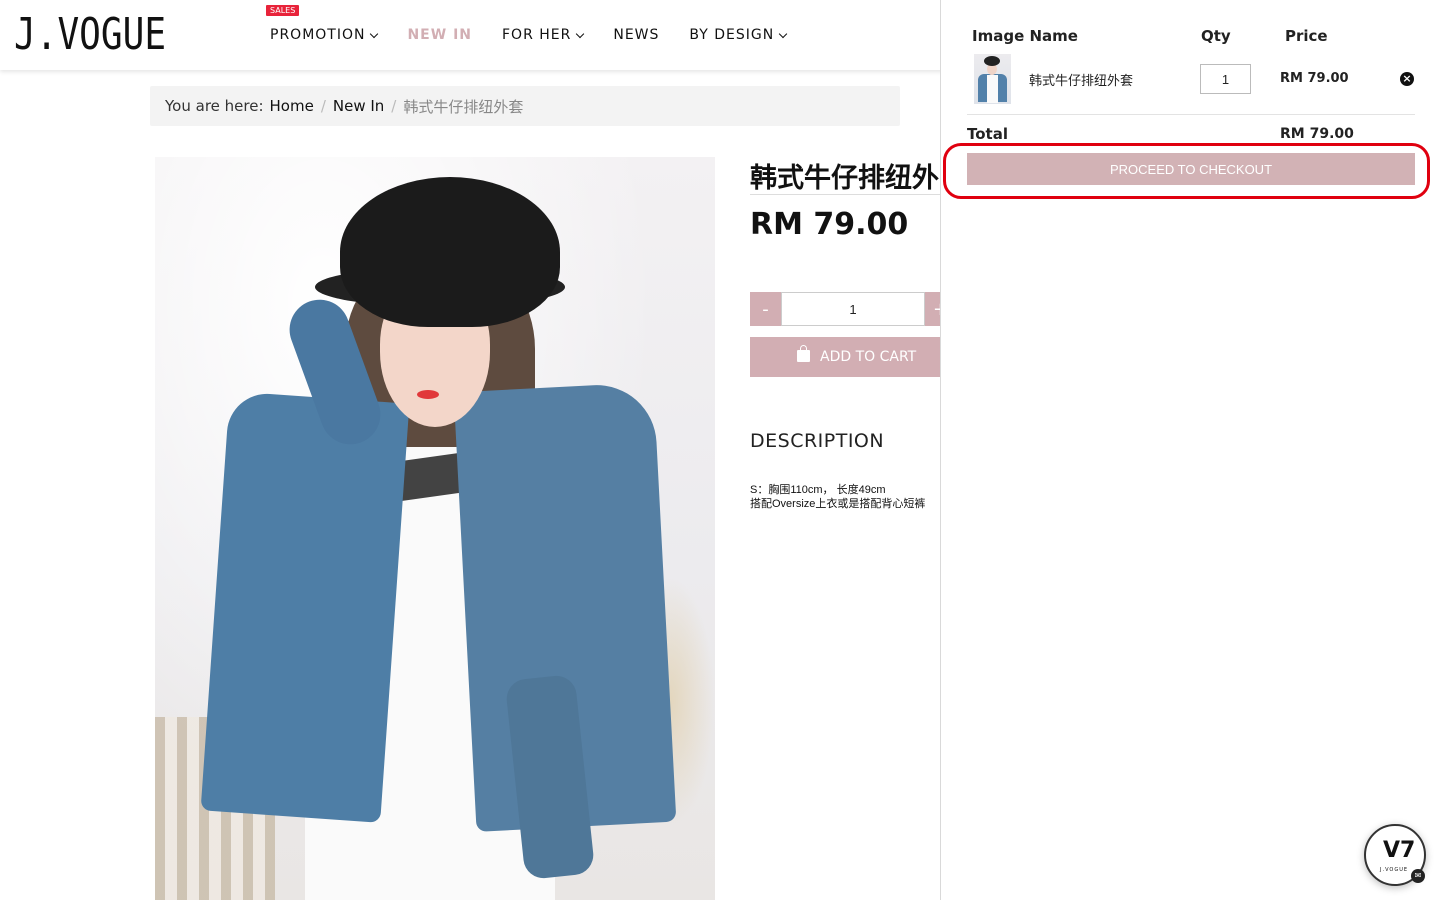 This screenshot has width=1440, height=900. I want to click on breadcrumb: You are here: Home / New In / 韩式牛仔排纽外套, so click(525, 106).